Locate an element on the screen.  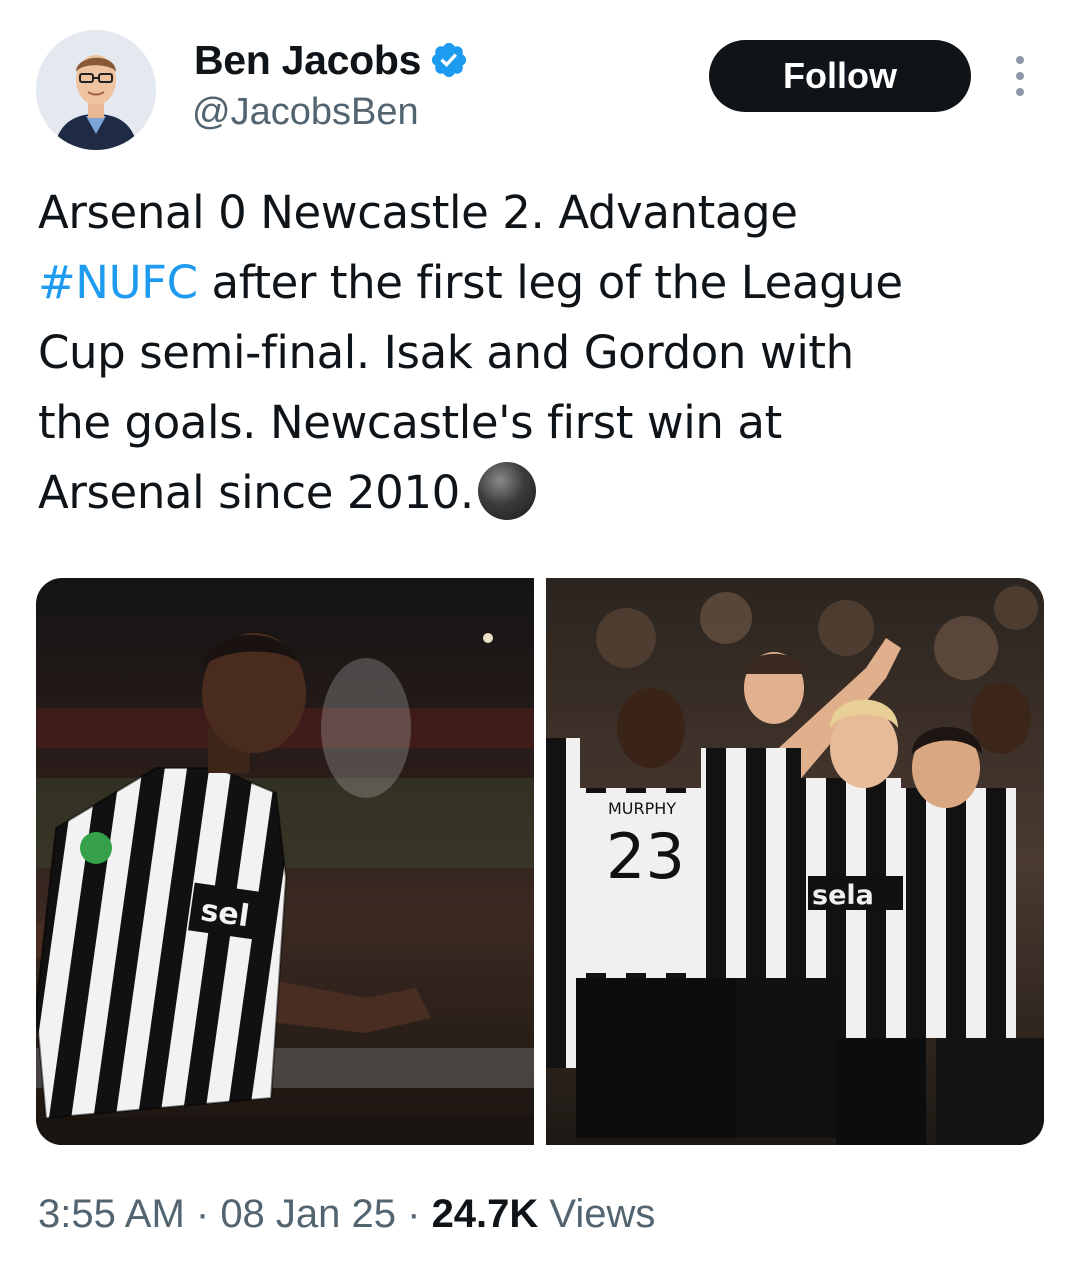
hashtag-link: #NUFC is located at coordinates (118, 282).